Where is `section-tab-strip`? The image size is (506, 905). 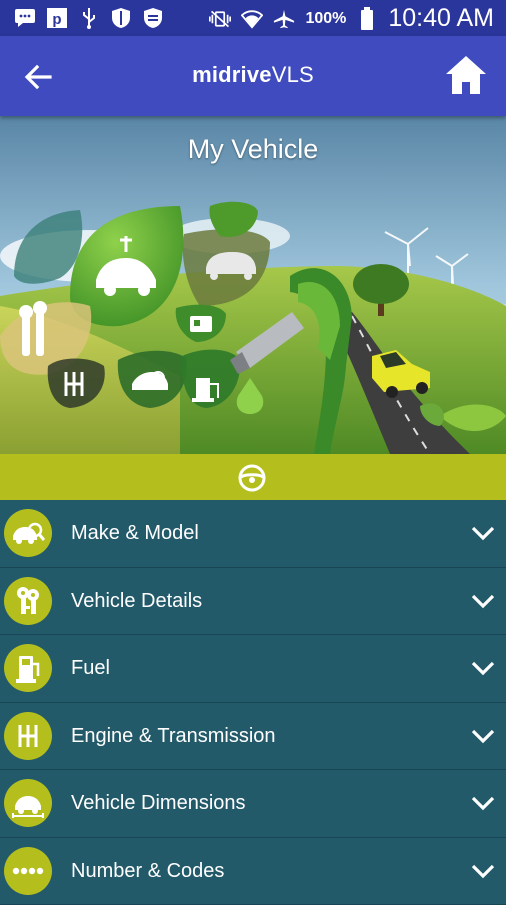 section-tab-strip is located at coordinates (253, 477).